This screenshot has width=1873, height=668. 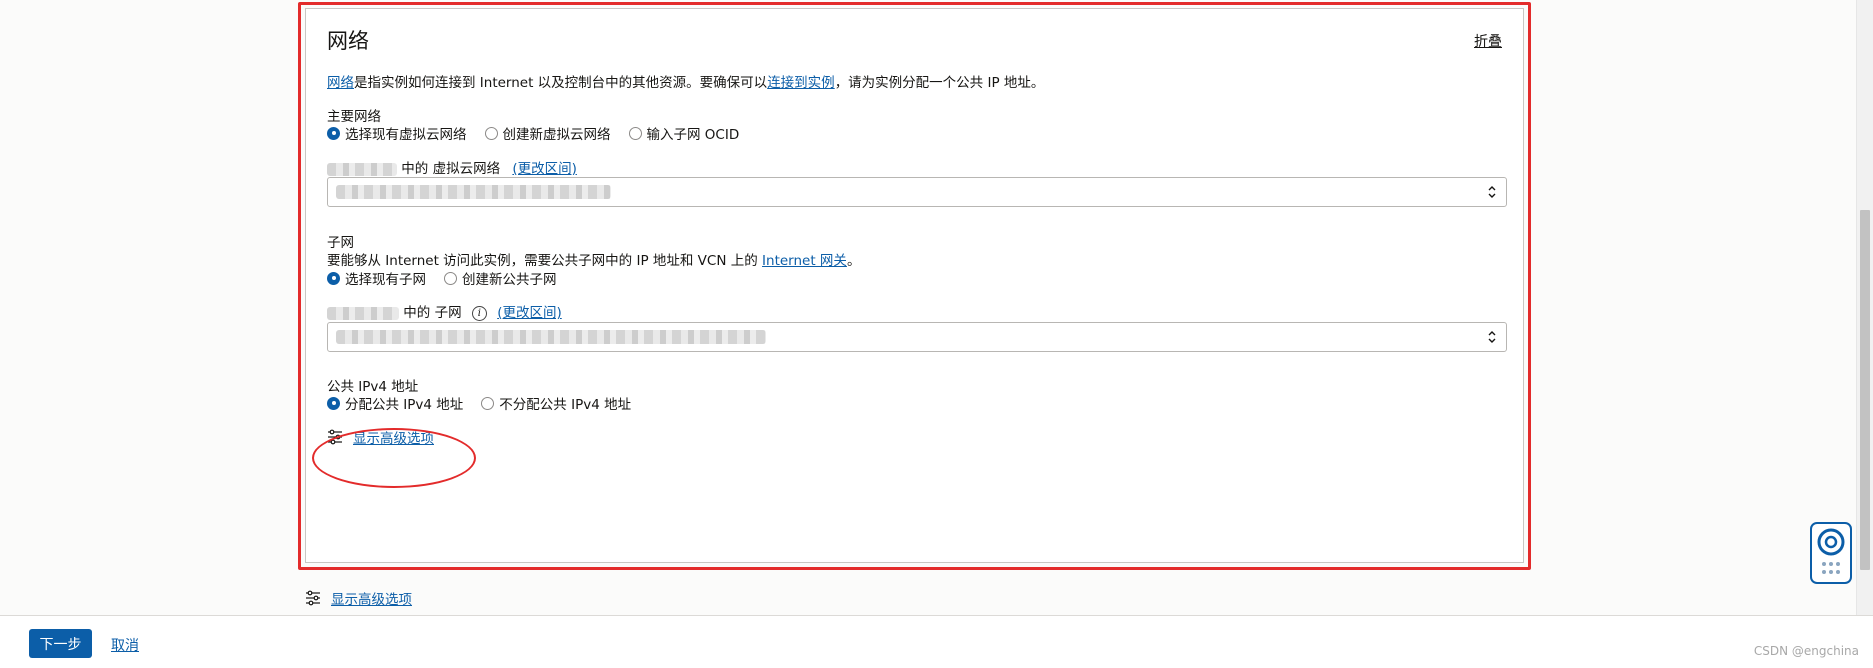 I want to click on next-button: 下一步, so click(x=60, y=643).